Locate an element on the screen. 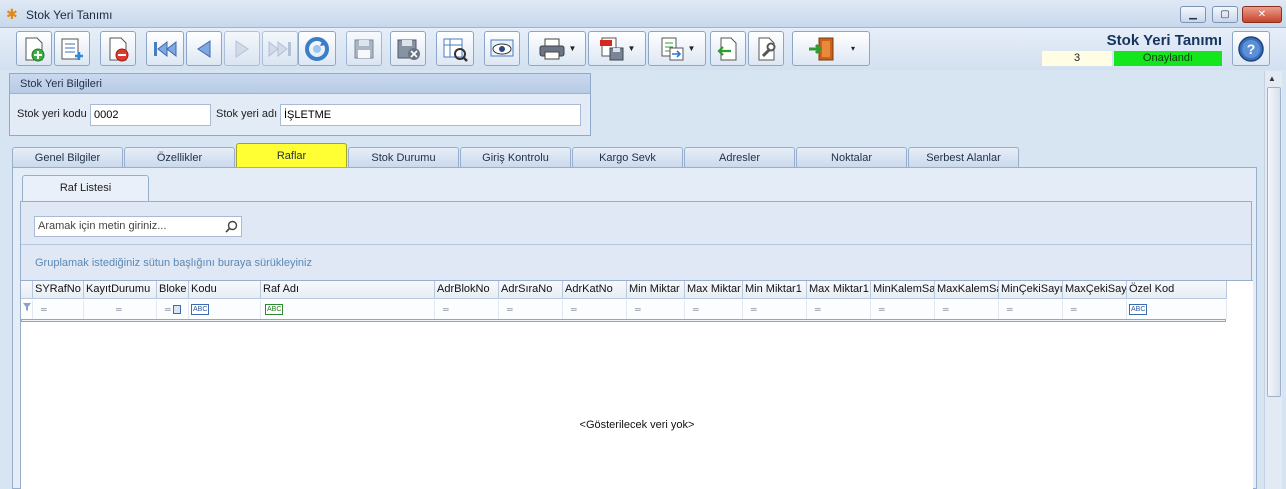 The width and height of the screenshot is (1286, 489). column-header: SYRafNo is located at coordinates (58, 290).